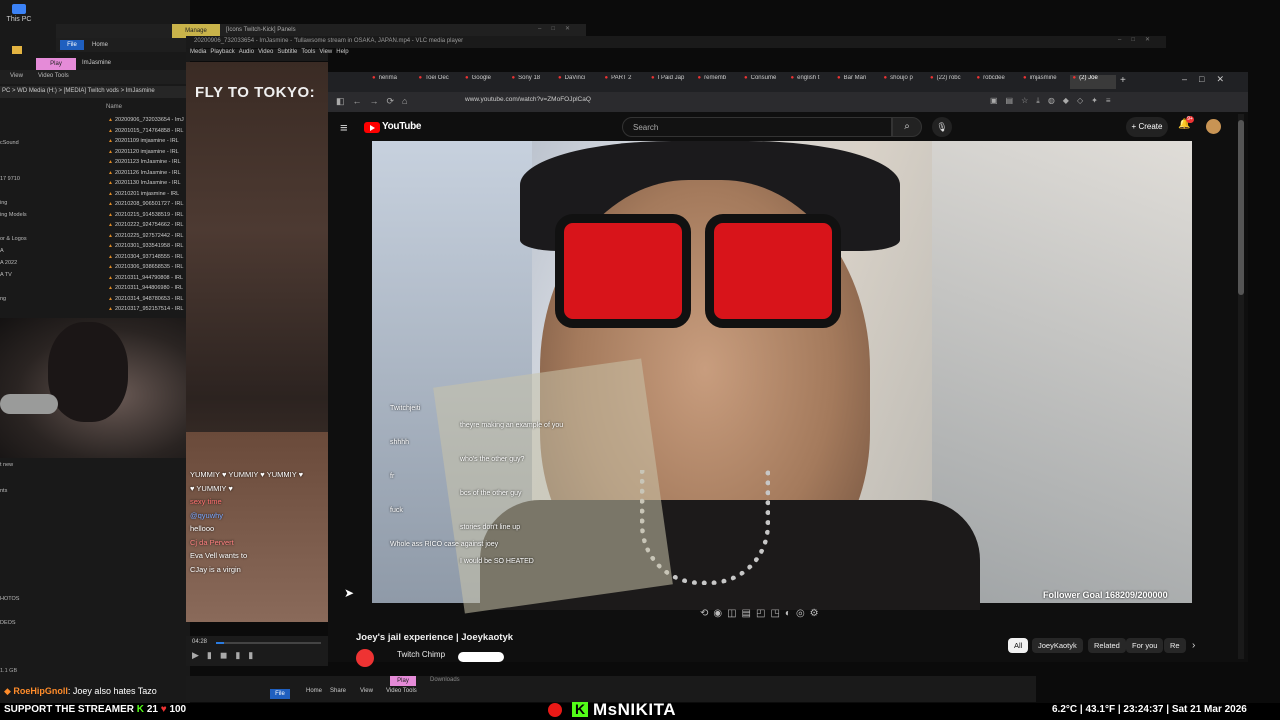 The image size is (1280, 720). Describe the element at coordinates (8, 623) in the screenshot. I see `sidebar-item: DEOS` at that location.